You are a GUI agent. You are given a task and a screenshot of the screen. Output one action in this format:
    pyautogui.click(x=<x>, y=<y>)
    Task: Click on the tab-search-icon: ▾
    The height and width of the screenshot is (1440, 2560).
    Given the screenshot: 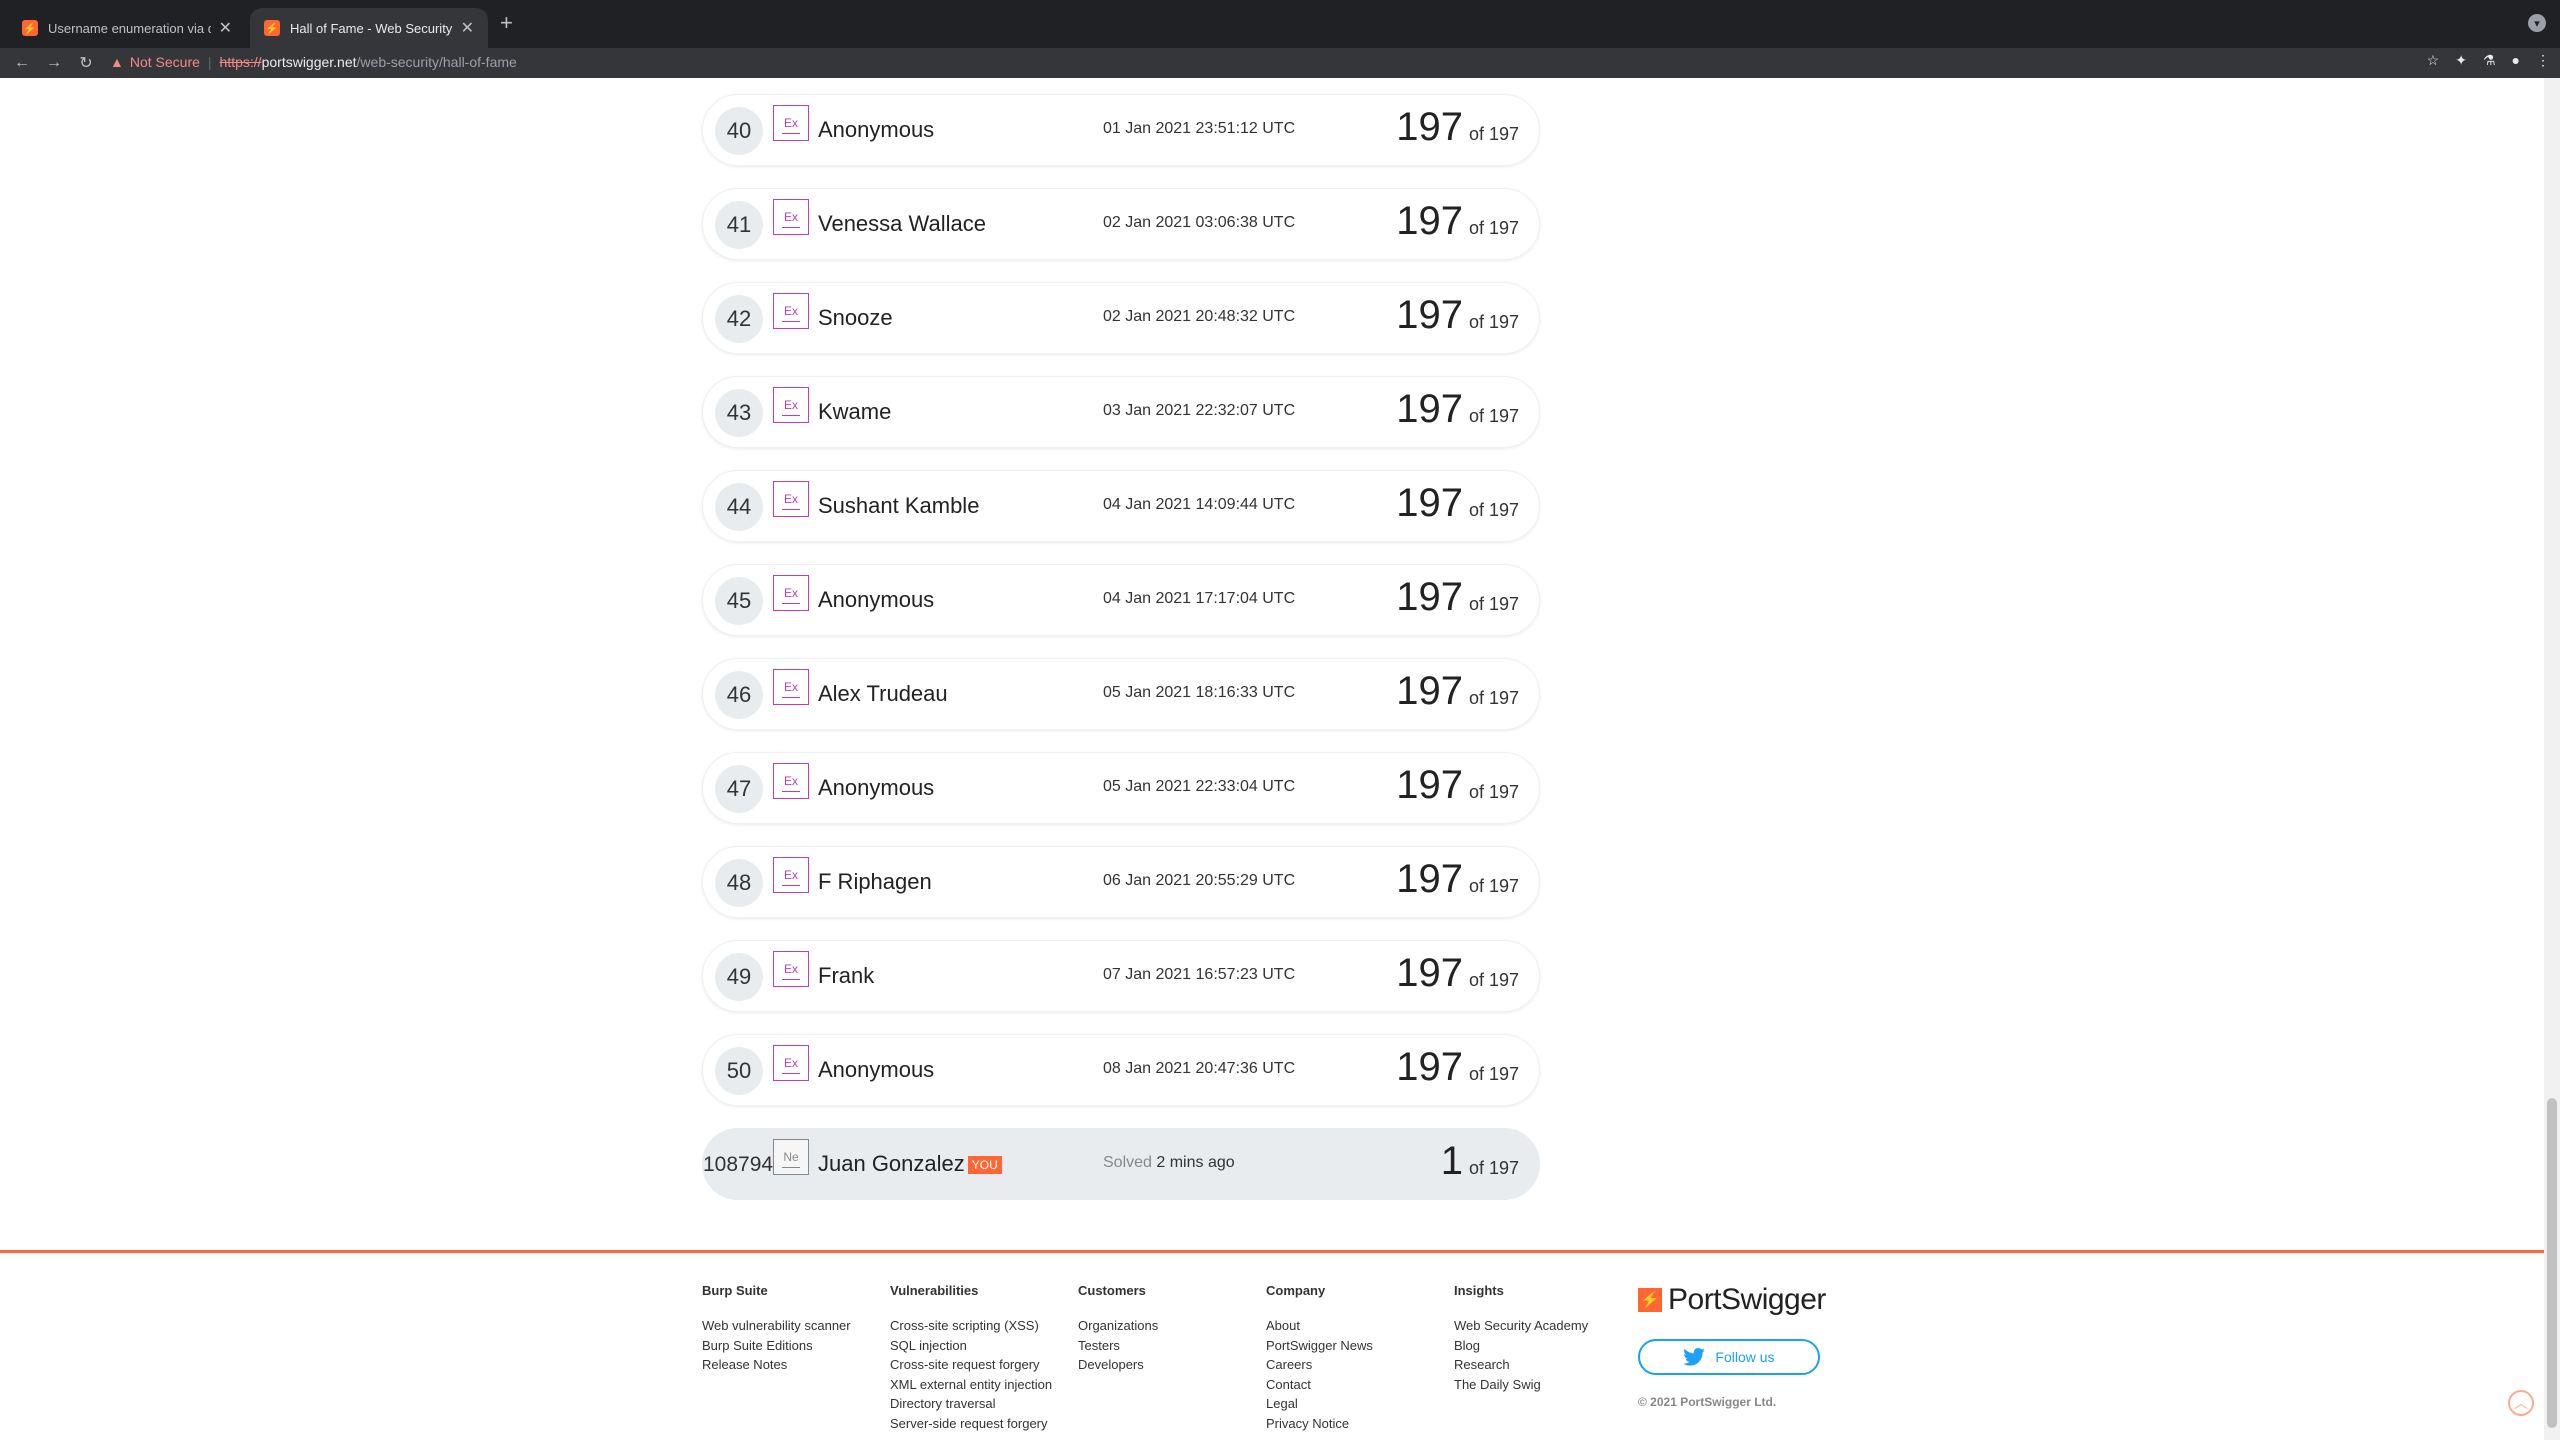 What is the action you would take?
    pyautogui.click(x=2537, y=23)
    